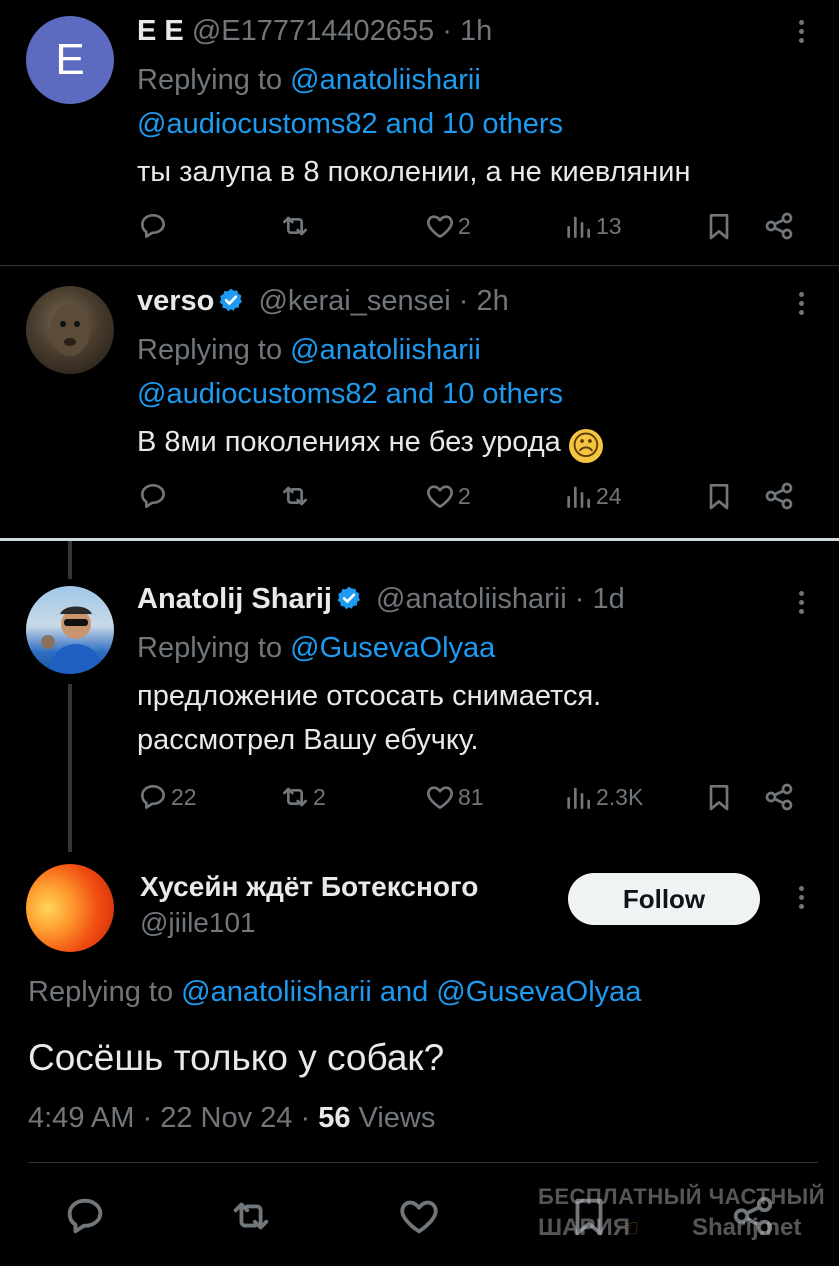 The height and width of the screenshot is (1266, 839). What do you see at coordinates (354, 301) in the screenshot?
I see `author-handle: @kerai_sensei` at bounding box center [354, 301].